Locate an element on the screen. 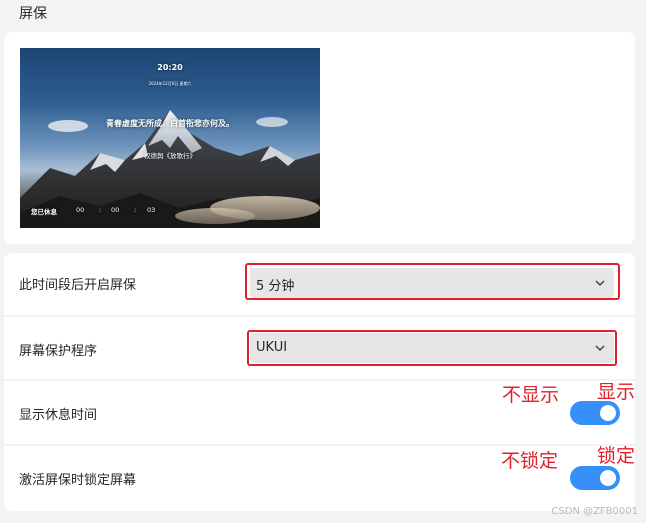 Image resolution: width=646 pixels, height=523 pixels. show-rest-time-toggle is located at coordinates (595, 413).